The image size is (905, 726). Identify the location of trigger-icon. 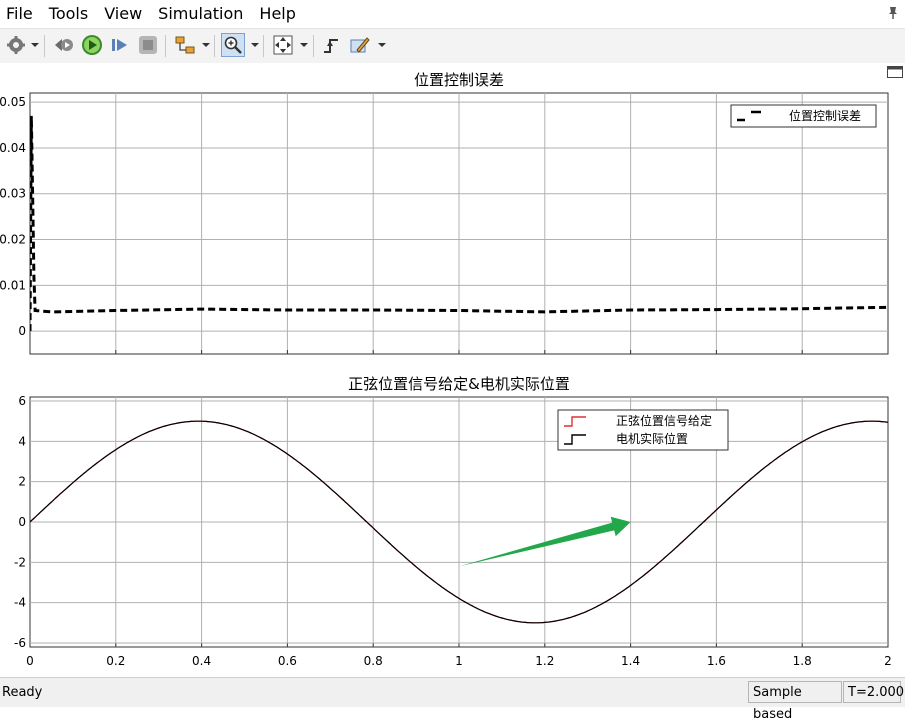
(332, 45).